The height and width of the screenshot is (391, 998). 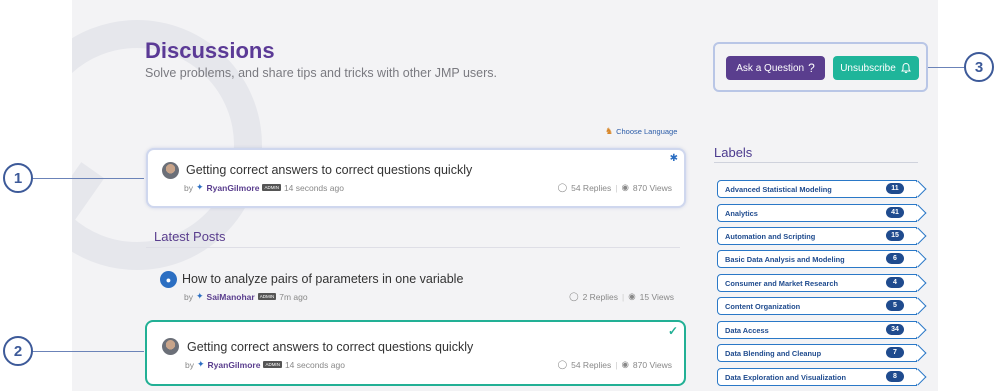 I want to click on label-count-badge: 34, so click(x=895, y=329).